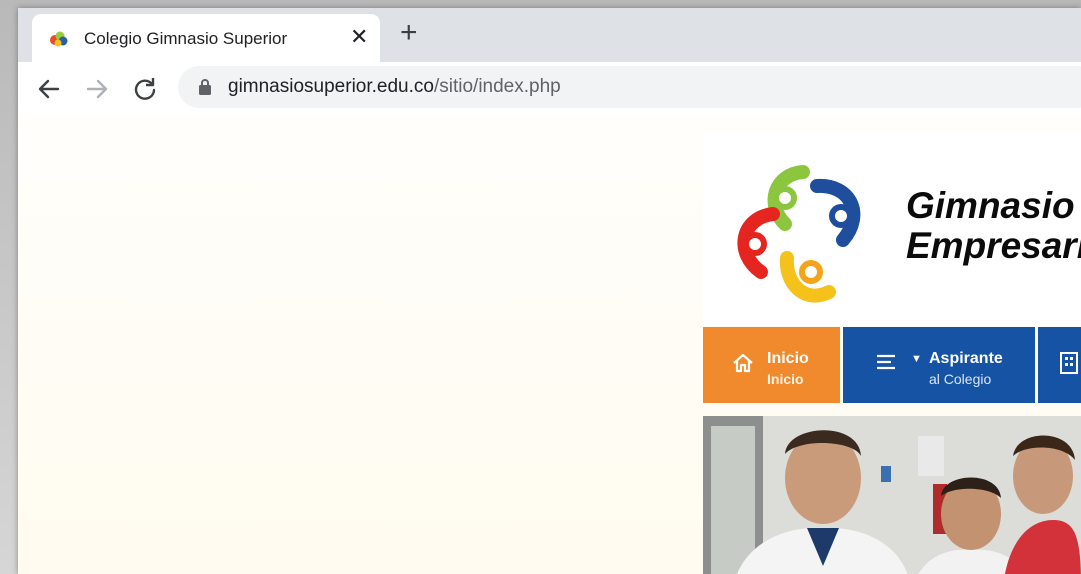 This screenshot has width=1081, height=574. What do you see at coordinates (409, 33) in the screenshot?
I see `plus-icon: +` at bounding box center [409, 33].